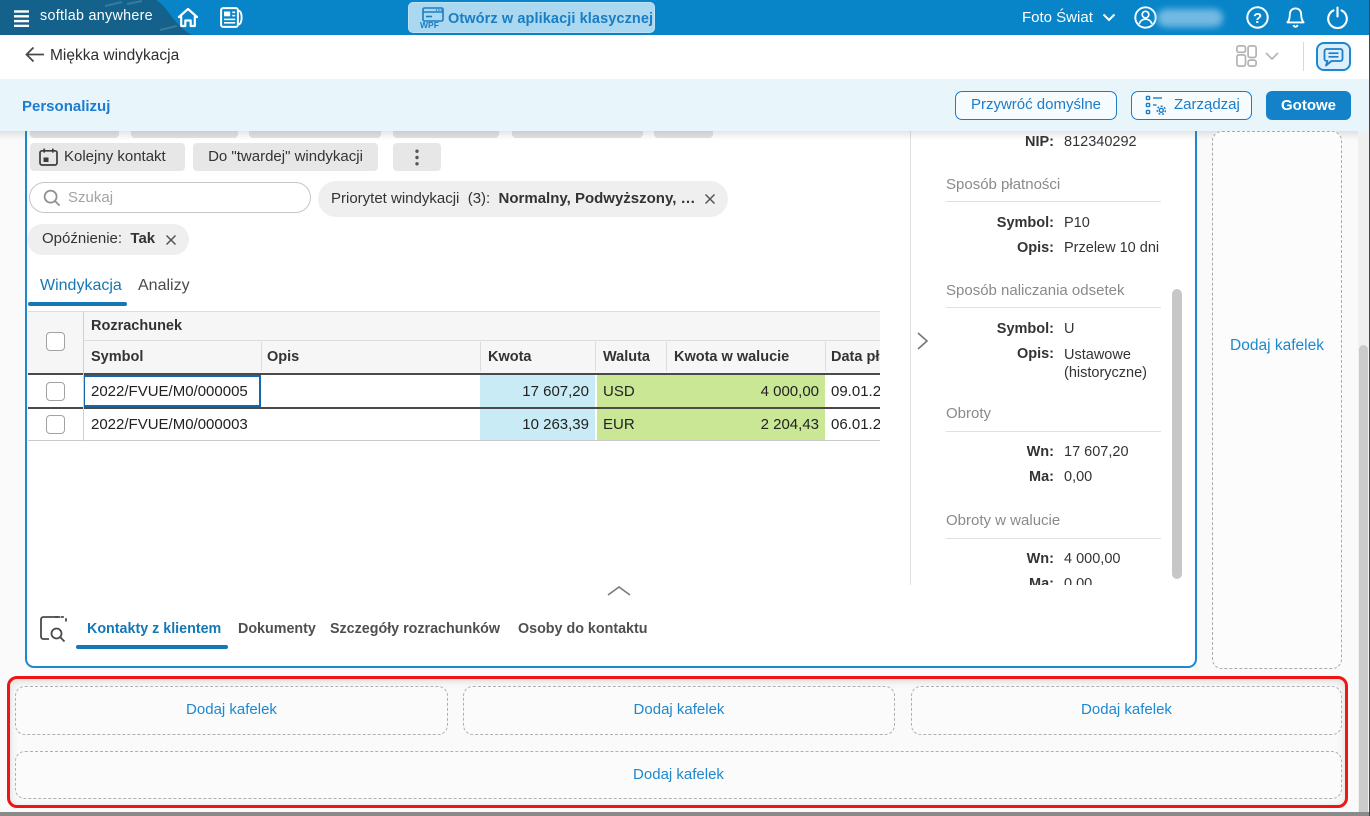 The height and width of the screenshot is (816, 1370). I want to click on svg-text: WPF, so click(429, 25).